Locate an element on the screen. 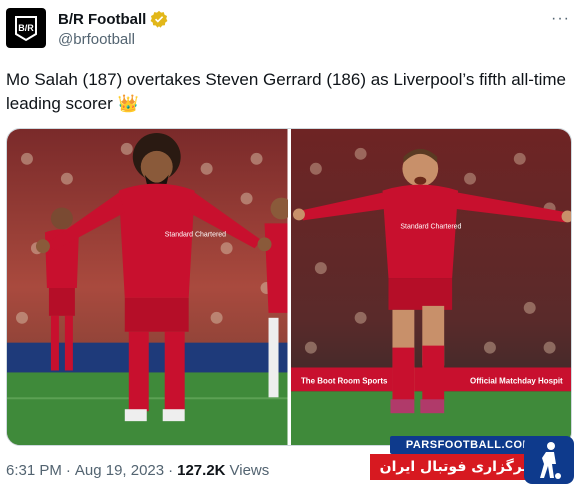  tweet-date: Aug 19, 2023 is located at coordinates (119, 470).